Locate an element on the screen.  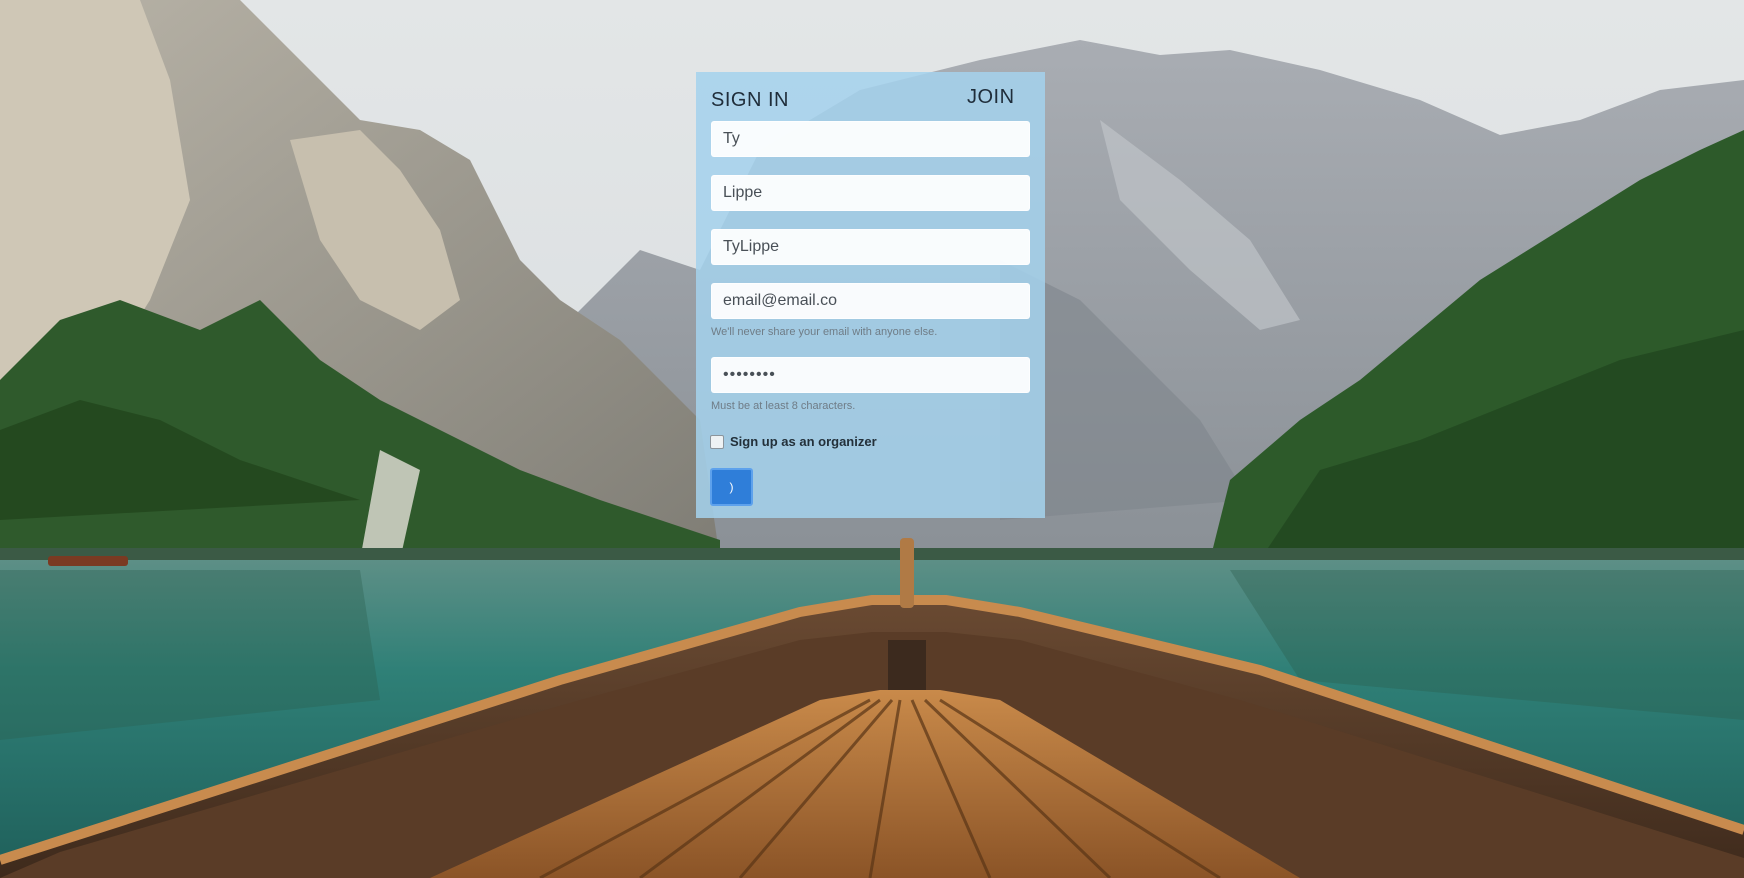
email-field is located at coordinates (870, 301).